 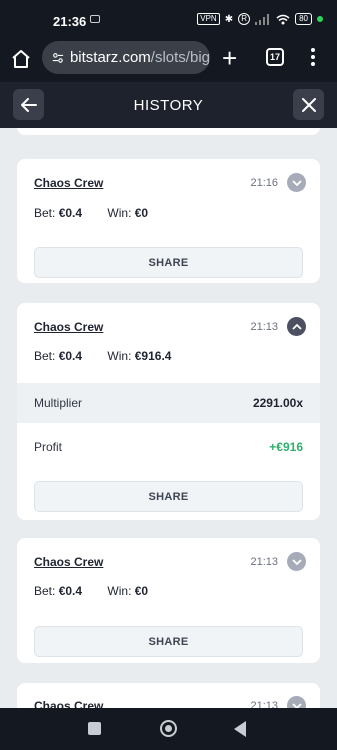 I want to click on history-header: HISTORY, so click(x=168, y=105).